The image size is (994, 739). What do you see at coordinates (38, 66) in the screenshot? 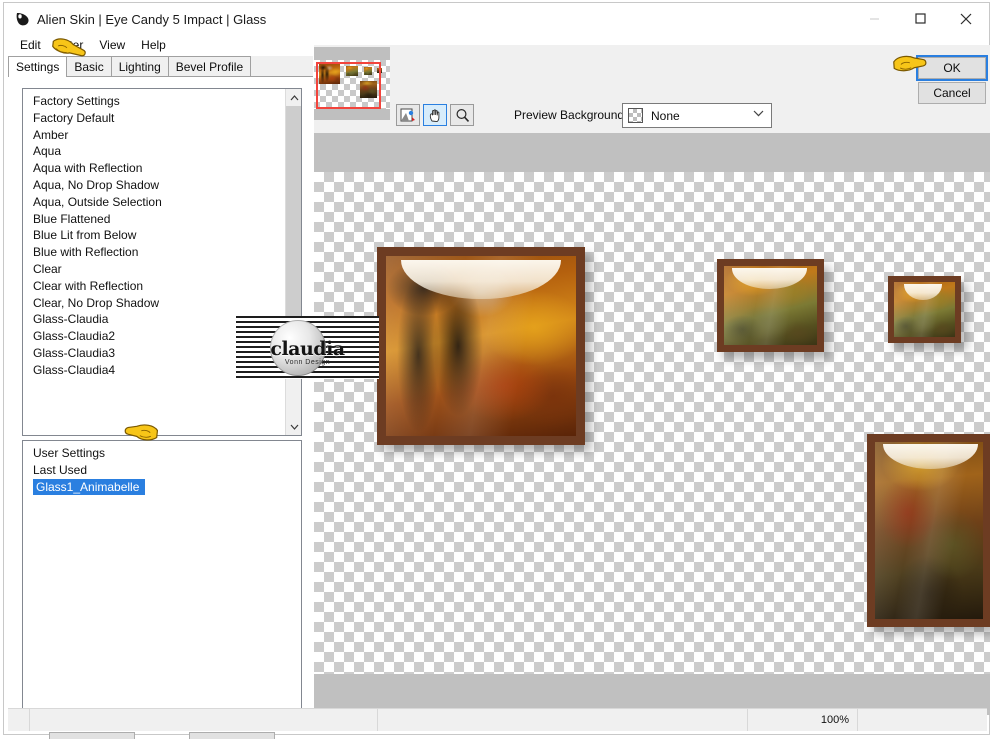
I see `tab-settings: Settings` at bounding box center [38, 66].